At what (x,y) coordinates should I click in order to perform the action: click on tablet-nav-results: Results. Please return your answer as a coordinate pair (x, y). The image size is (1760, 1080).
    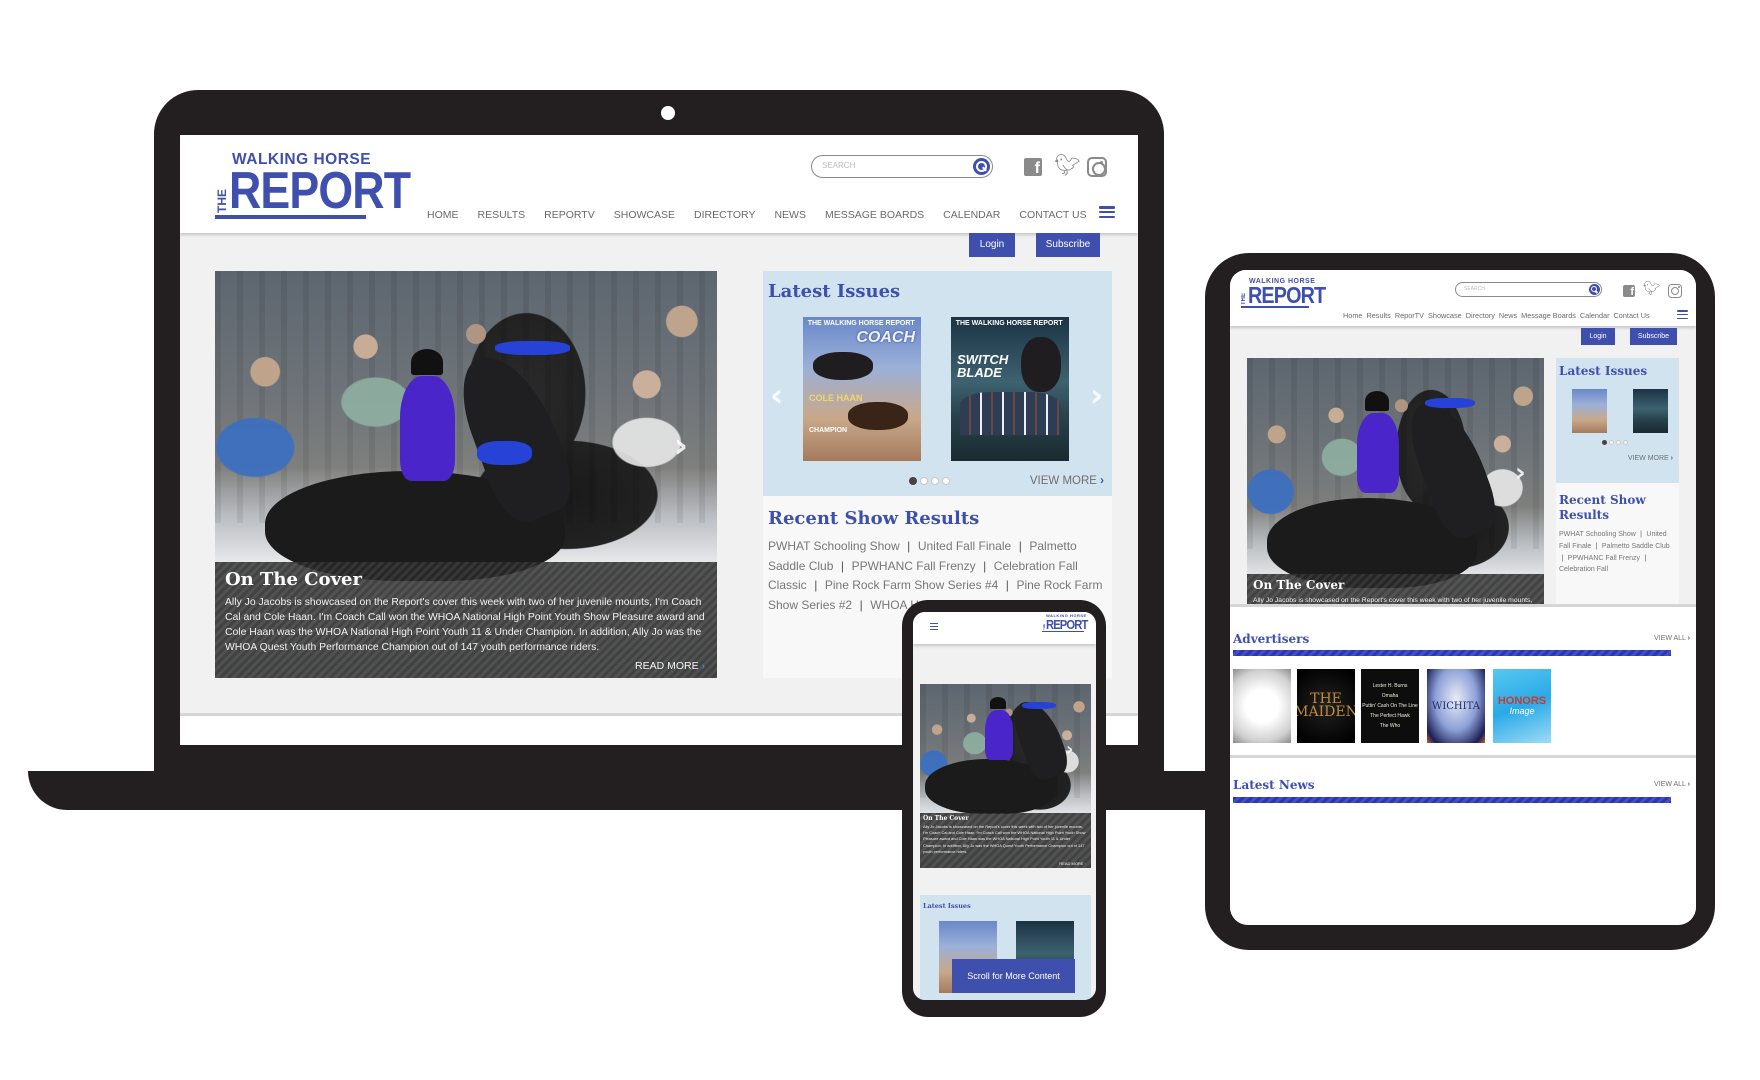
    Looking at the image, I should click on (1378, 315).